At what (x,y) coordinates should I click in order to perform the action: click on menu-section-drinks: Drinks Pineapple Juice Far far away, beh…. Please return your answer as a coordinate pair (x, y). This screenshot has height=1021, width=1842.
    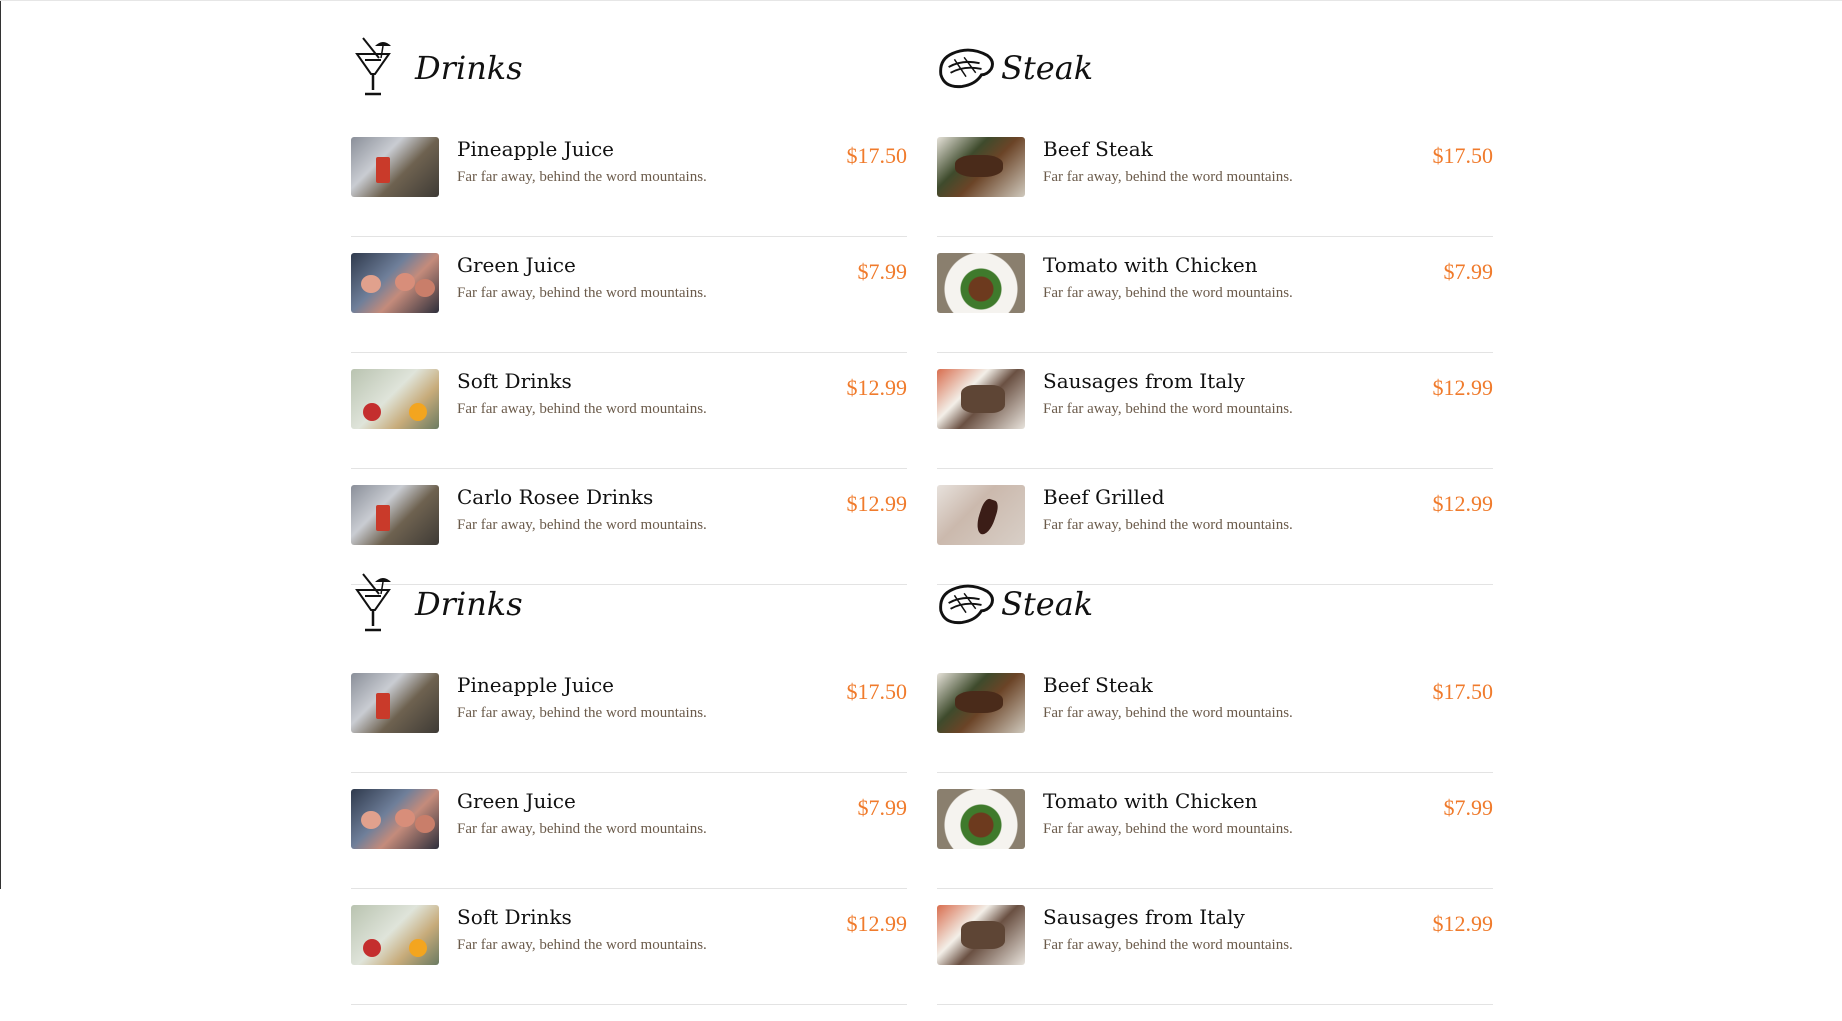
    Looking at the image, I should click on (629, 795).